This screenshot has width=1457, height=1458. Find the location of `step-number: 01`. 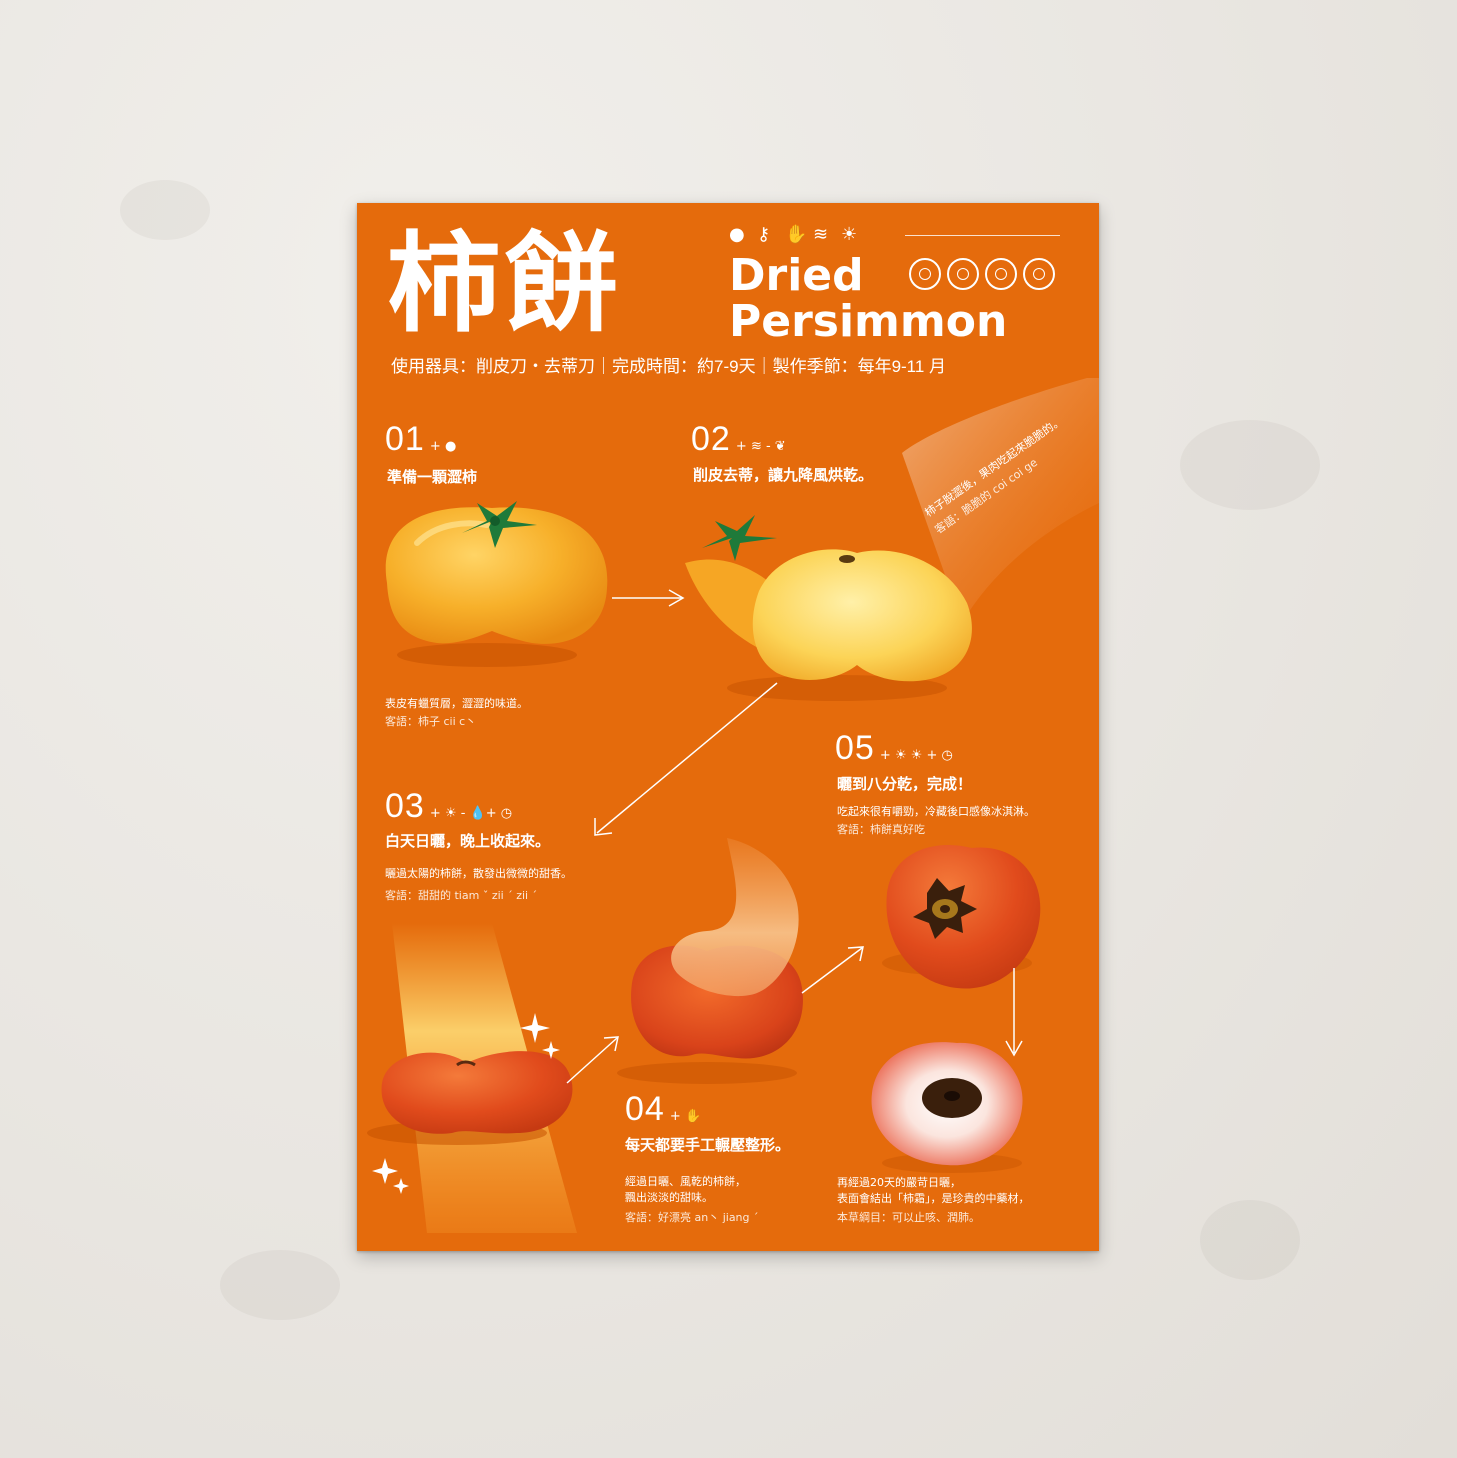

step-number: 01 is located at coordinates (405, 439).